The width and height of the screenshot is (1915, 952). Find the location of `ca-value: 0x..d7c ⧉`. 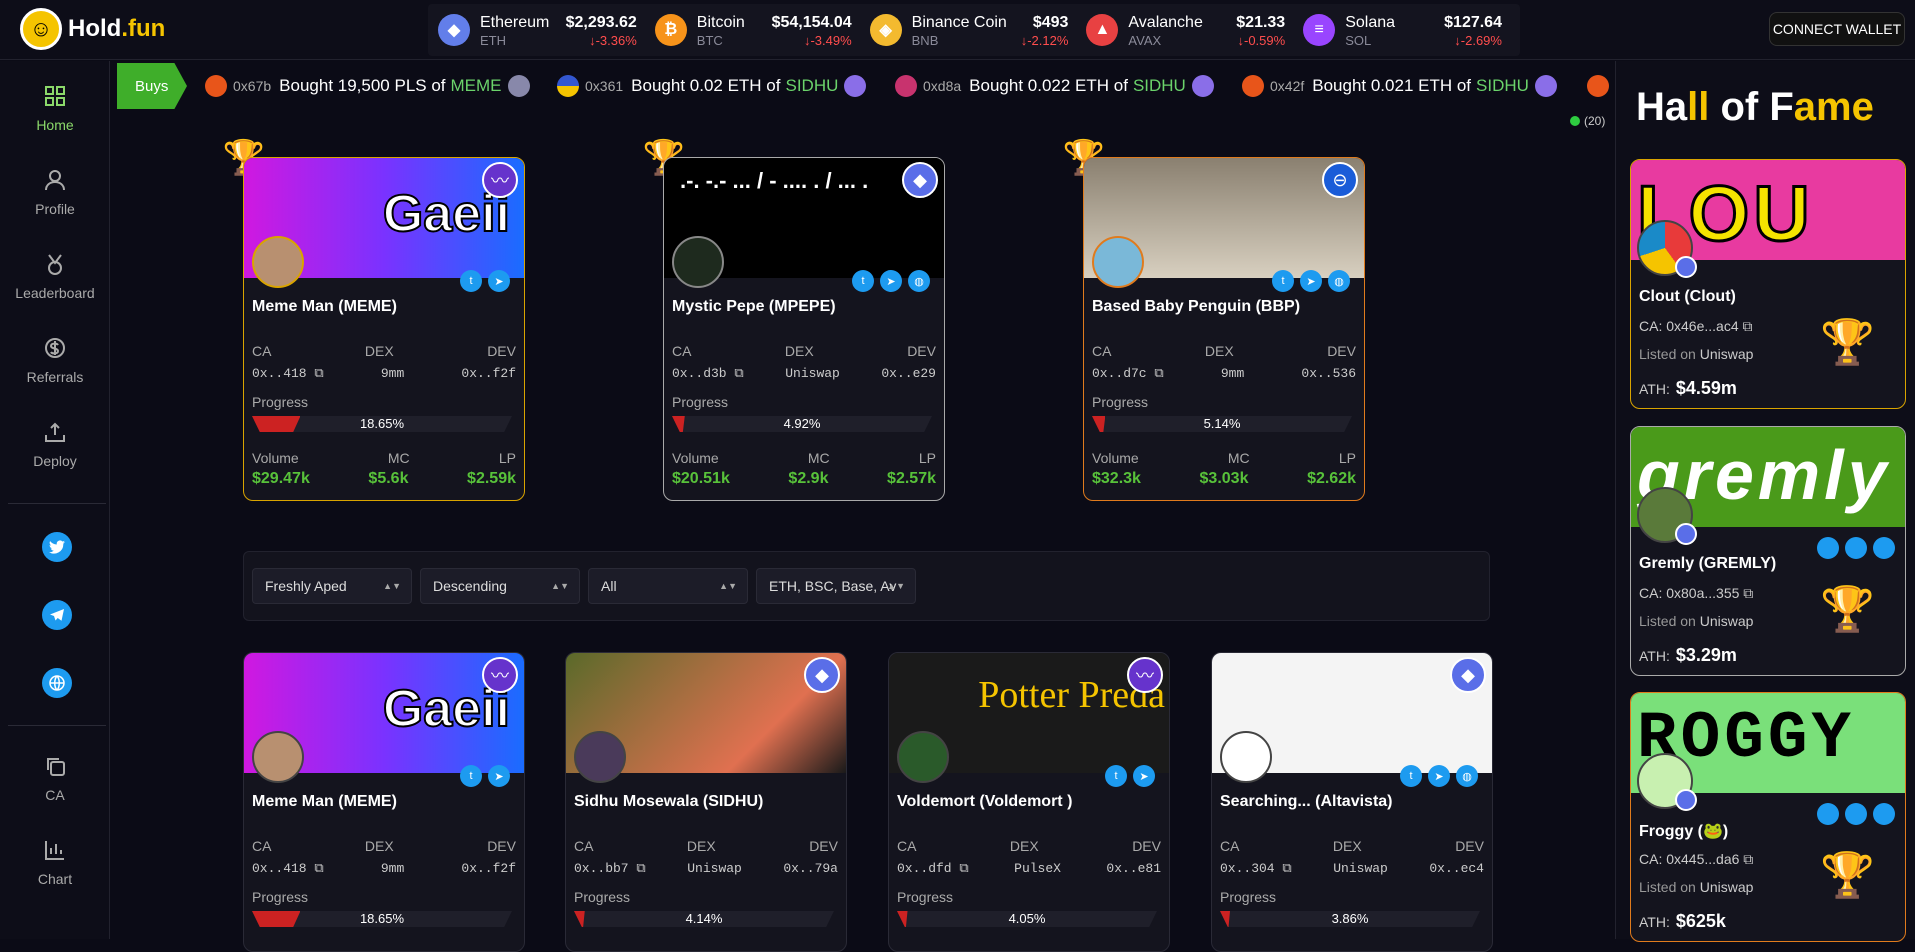

ca-value: 0x..d7c ⧉ is located at coordinates (1128, 373).